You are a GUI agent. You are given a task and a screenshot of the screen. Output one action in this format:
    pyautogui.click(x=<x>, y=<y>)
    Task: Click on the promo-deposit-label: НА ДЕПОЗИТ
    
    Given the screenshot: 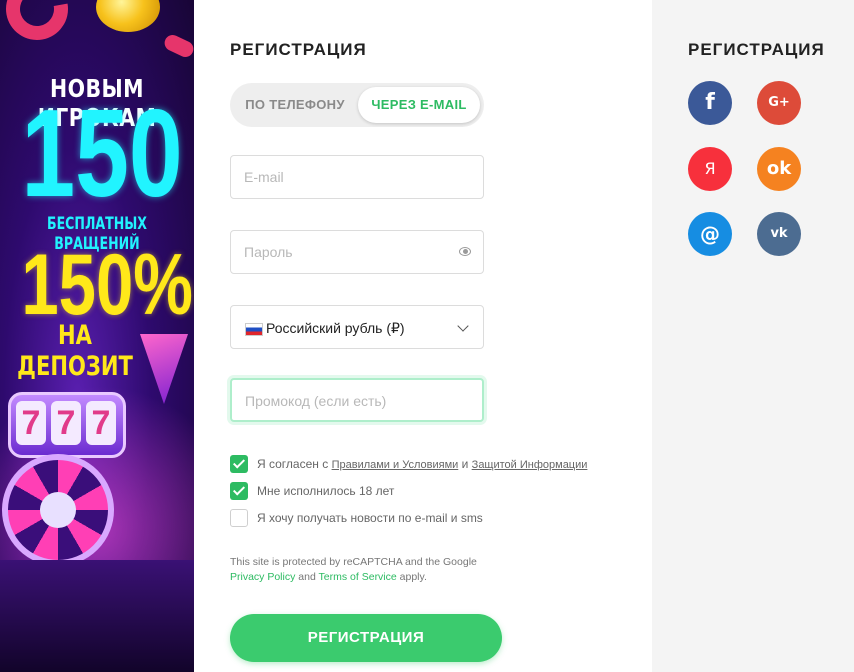 What is the action you would take?
    pyautogui.click(x=75, y=351)
    